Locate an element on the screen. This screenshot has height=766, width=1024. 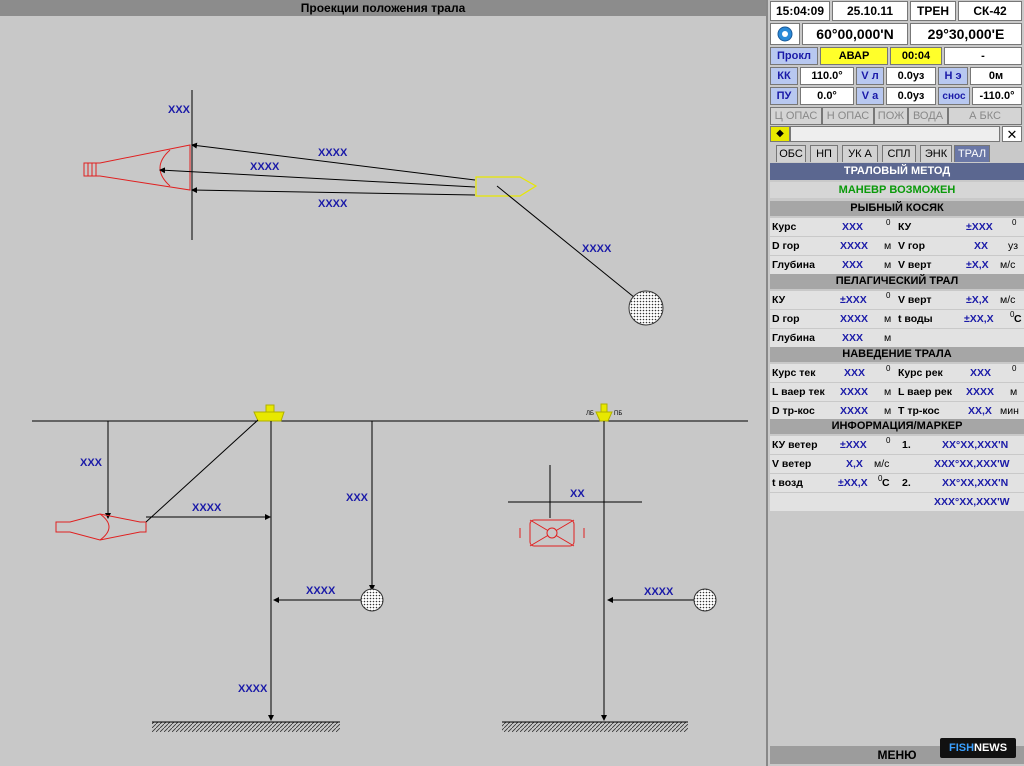
info-header: ИНФОРМАЦИЯ/МАРКЕР is located at coordinates (897, 426).